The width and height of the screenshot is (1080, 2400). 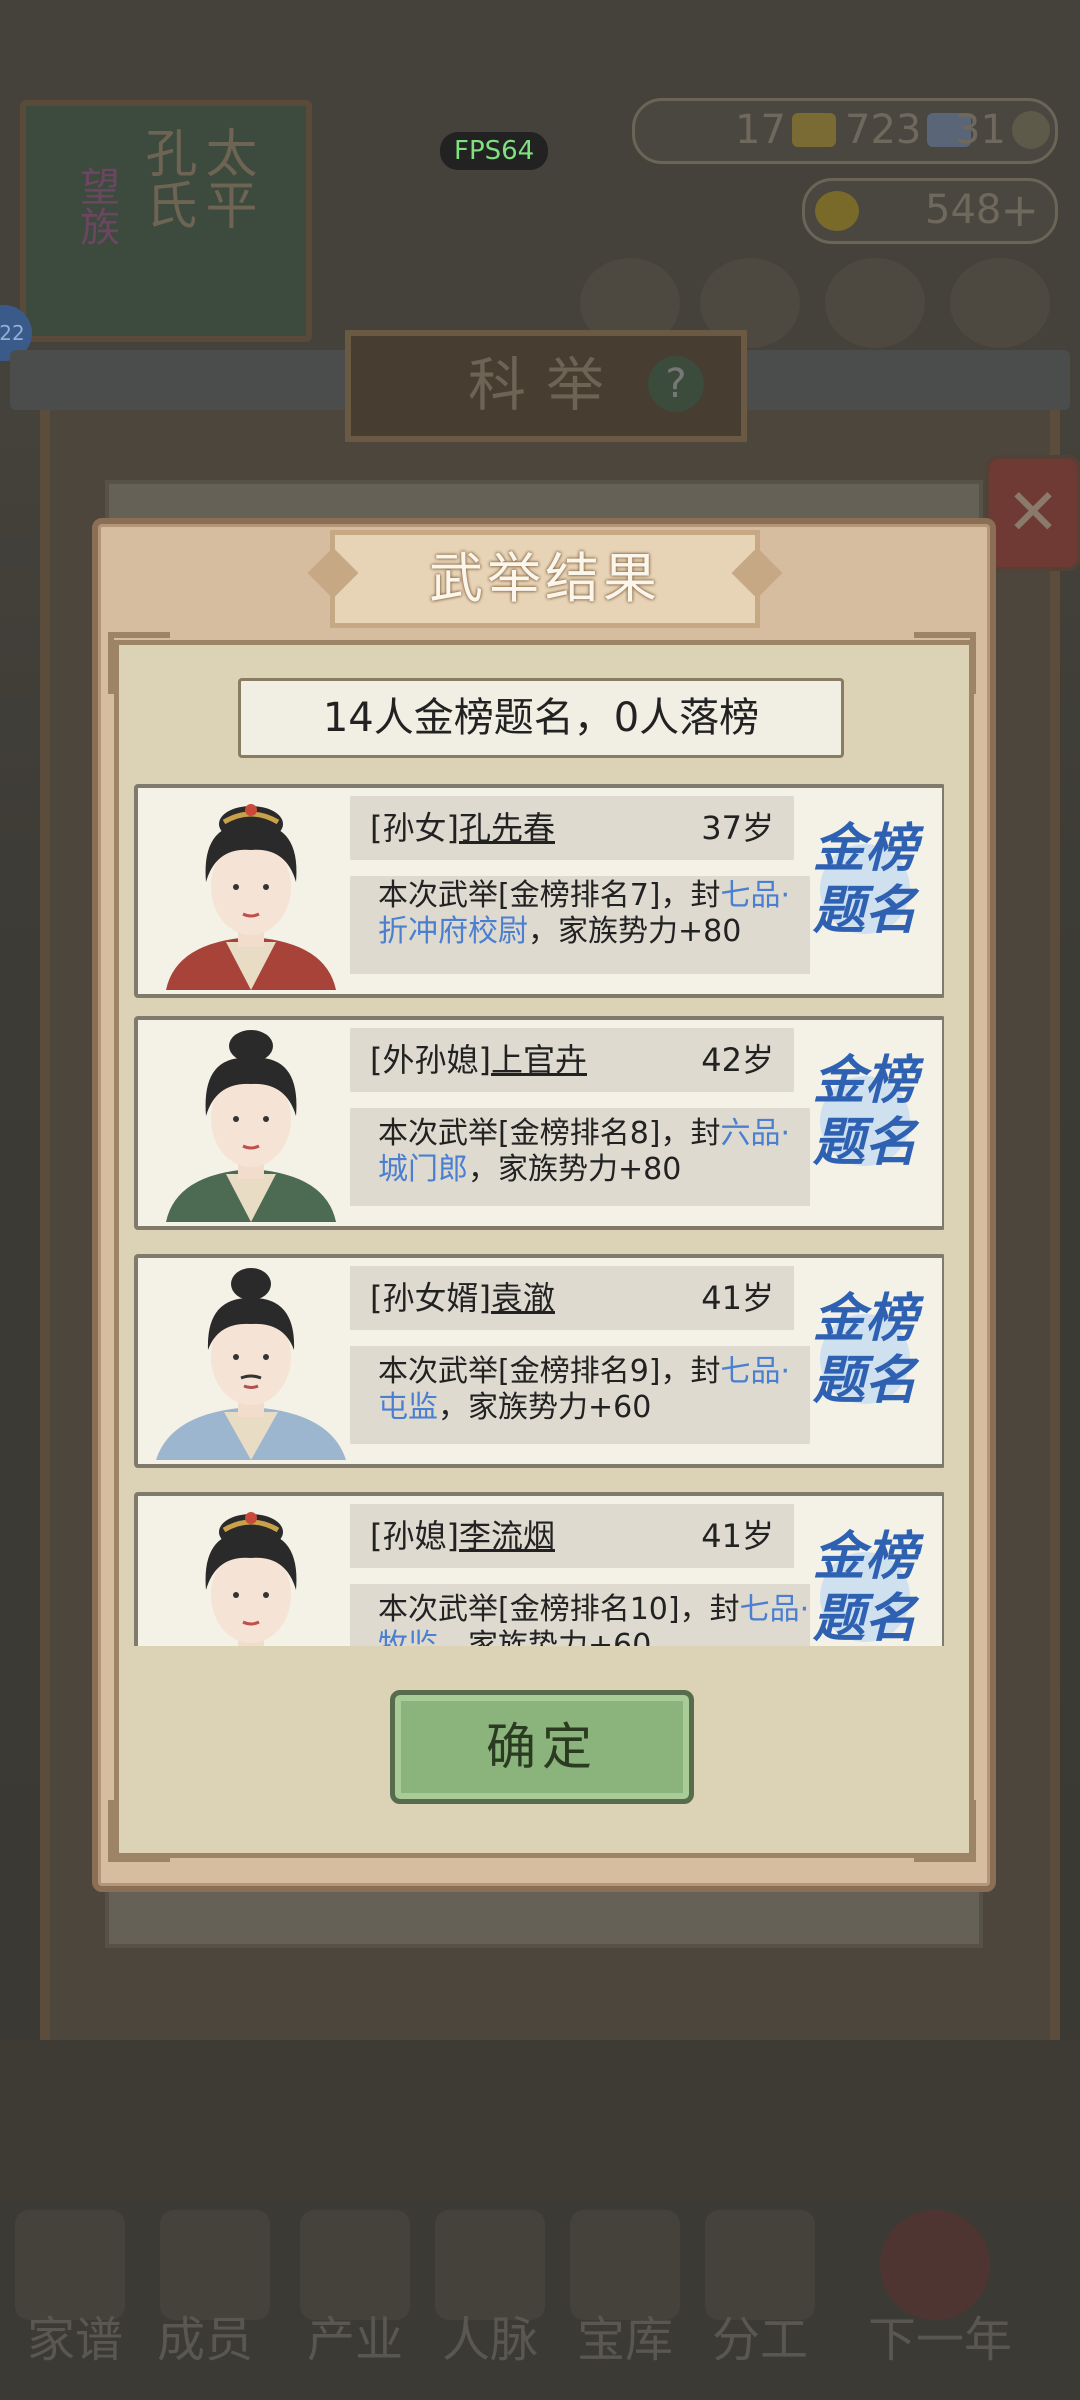 What do you see at coordinates (540, 2120) in the screenshot?
I see `bottom-strip` at bounding box center [540, 2120].